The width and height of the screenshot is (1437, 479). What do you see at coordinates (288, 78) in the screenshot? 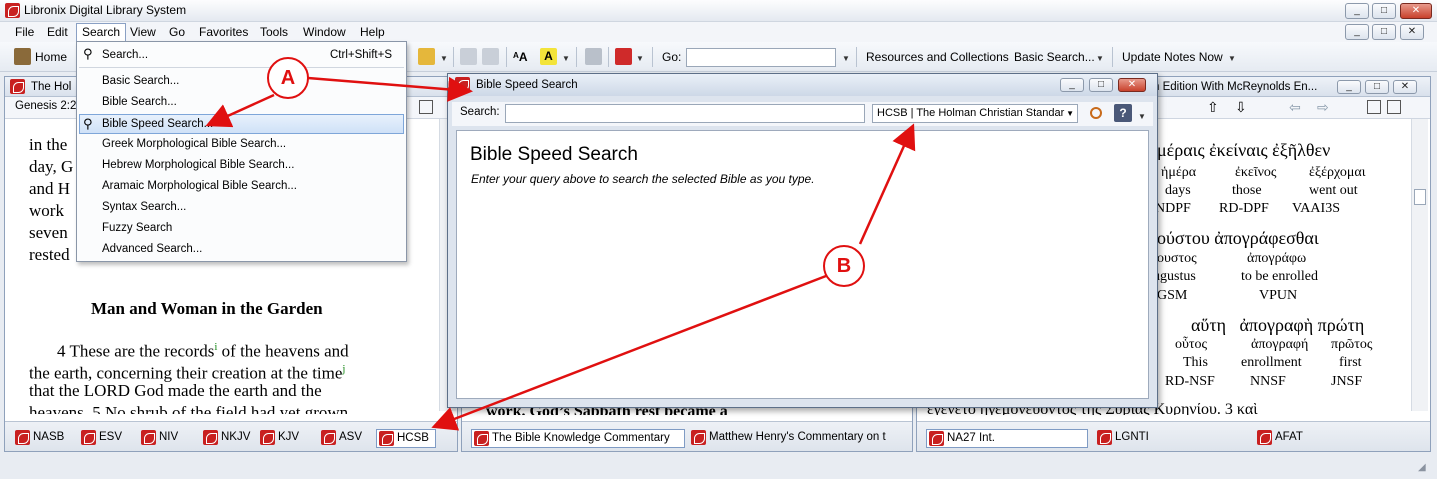
I see `callout-a: A` at bounding box center [288, 78].